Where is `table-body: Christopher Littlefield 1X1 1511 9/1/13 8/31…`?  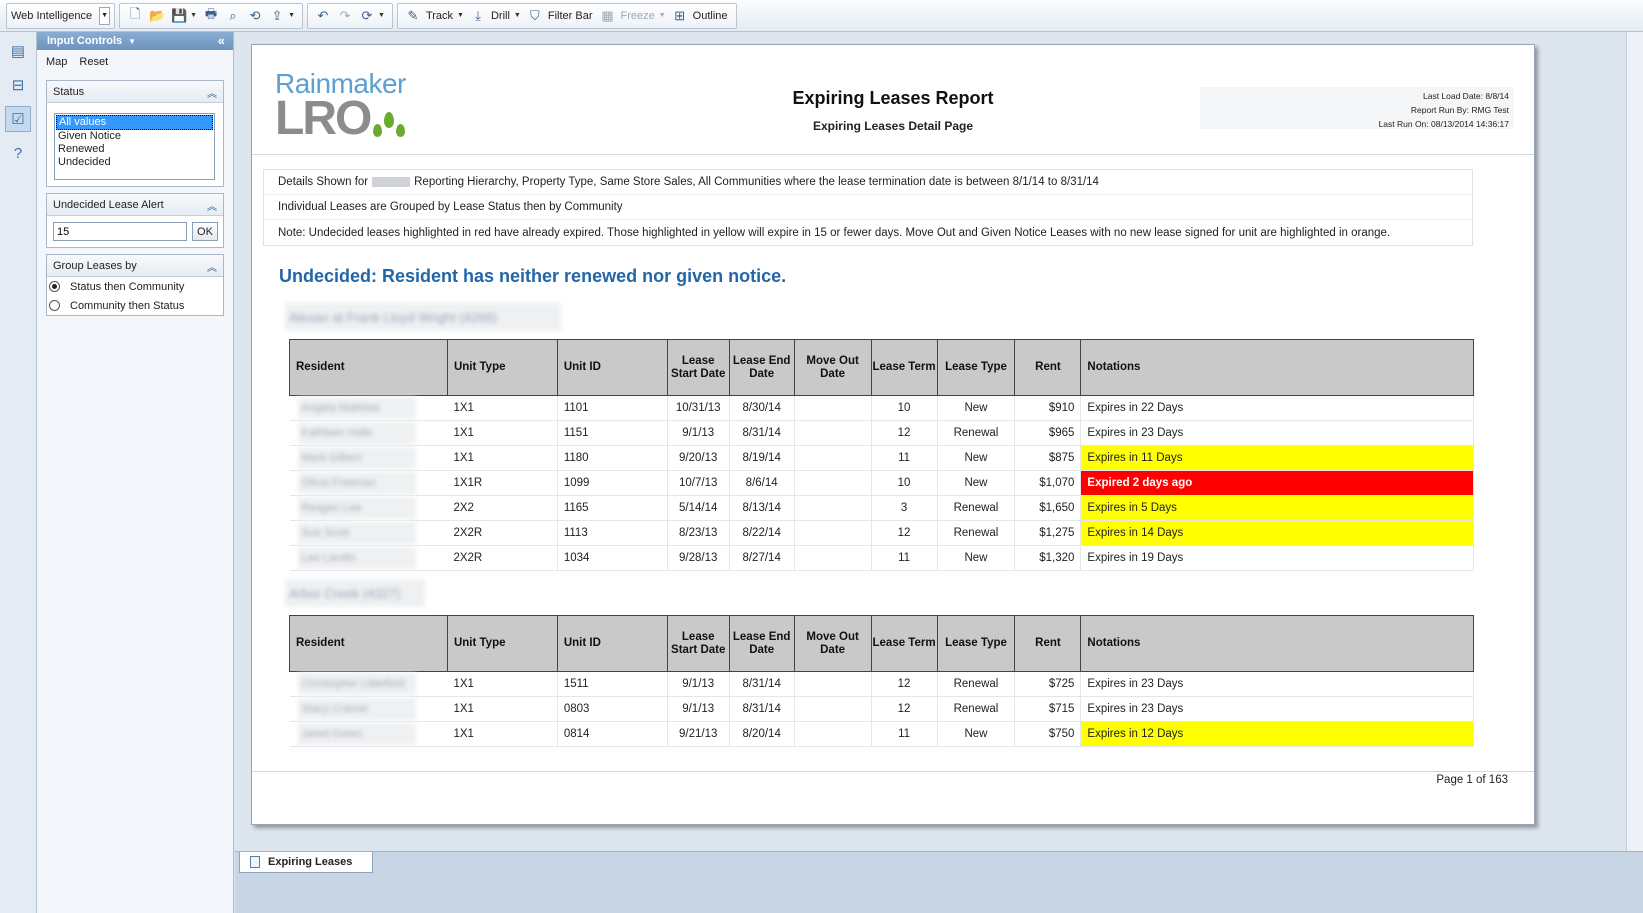
table-body: Christopher Littlefield 1X1 1511 9/1/13 8/31… is located at coordinates (881, 709).